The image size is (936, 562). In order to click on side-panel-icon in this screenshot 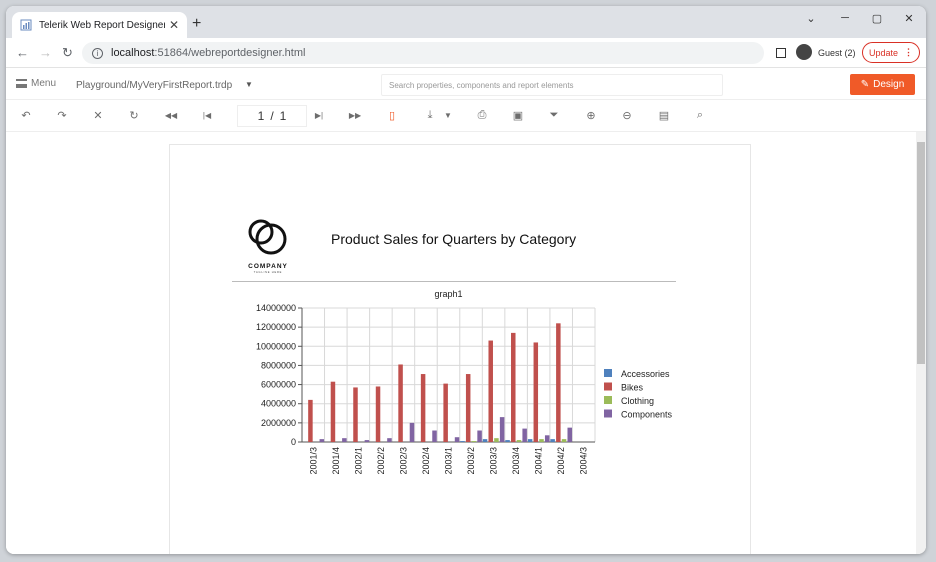, I will do `click(781, 53)`.